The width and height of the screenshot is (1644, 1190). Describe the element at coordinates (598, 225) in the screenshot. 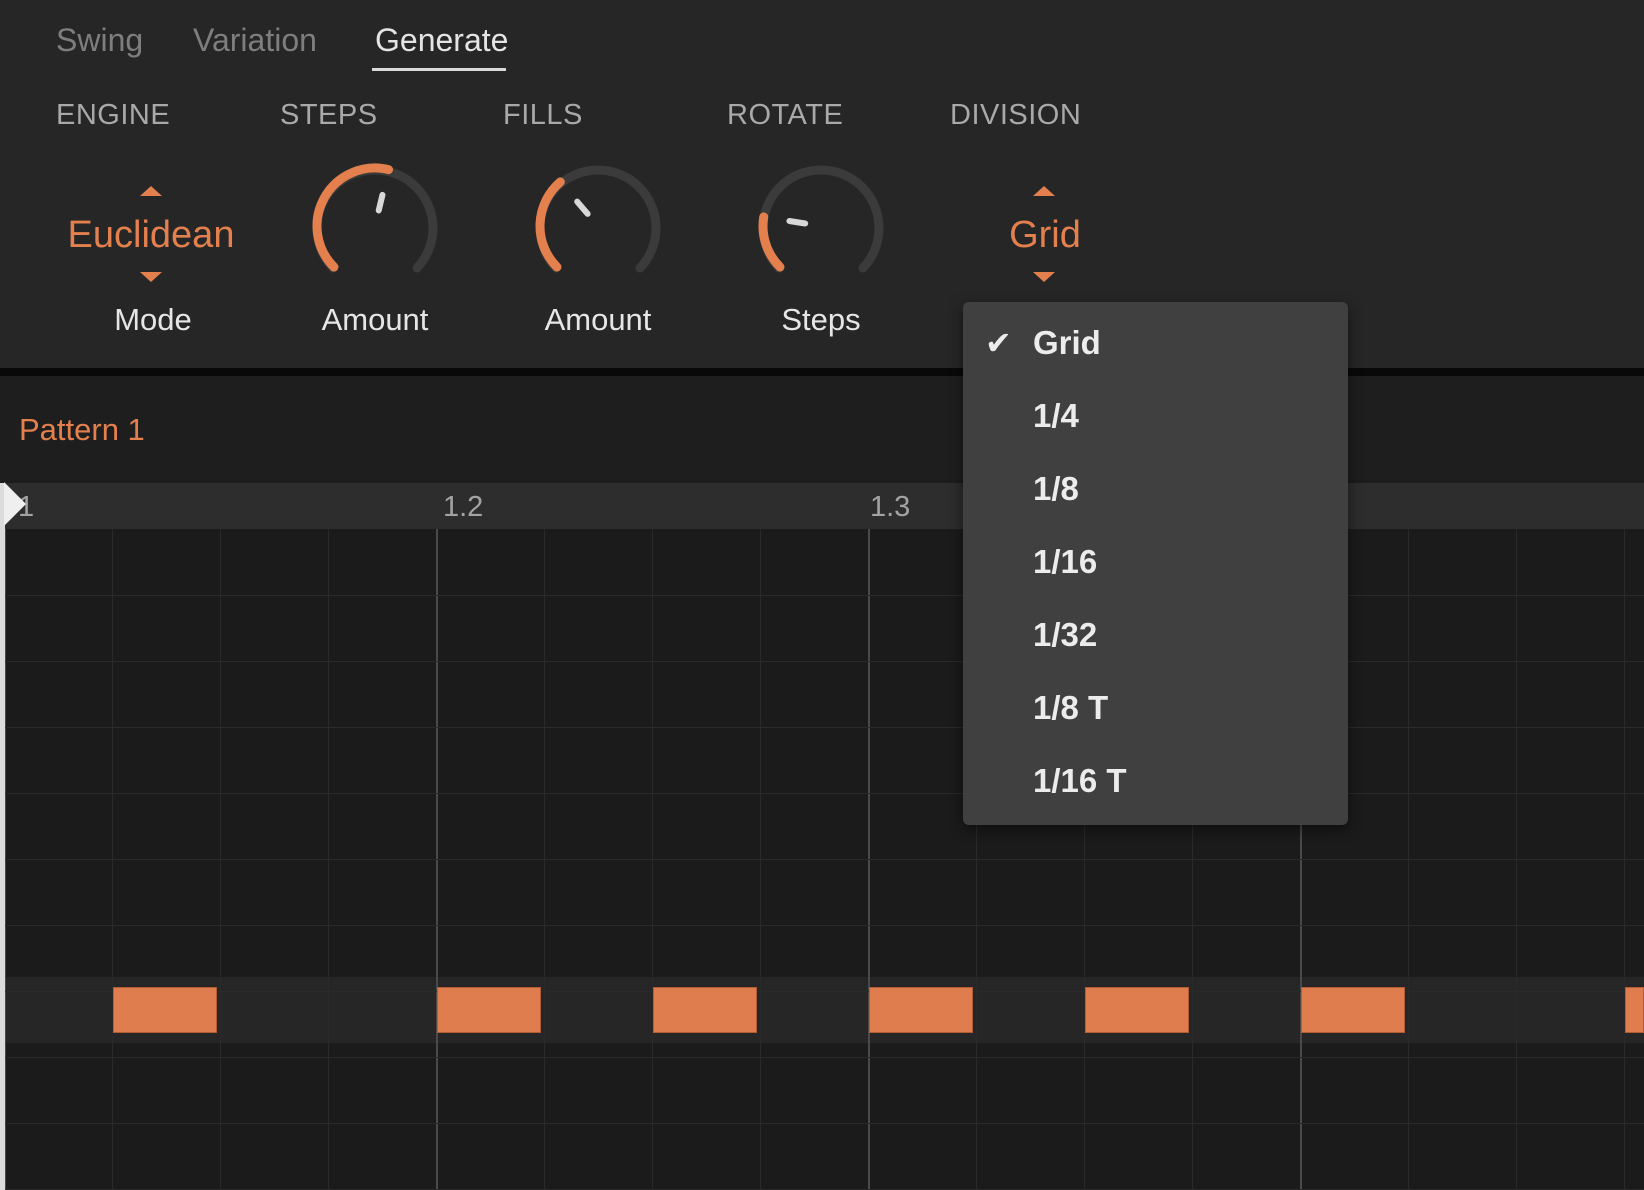

I see `fills-amount-knob` at that location.